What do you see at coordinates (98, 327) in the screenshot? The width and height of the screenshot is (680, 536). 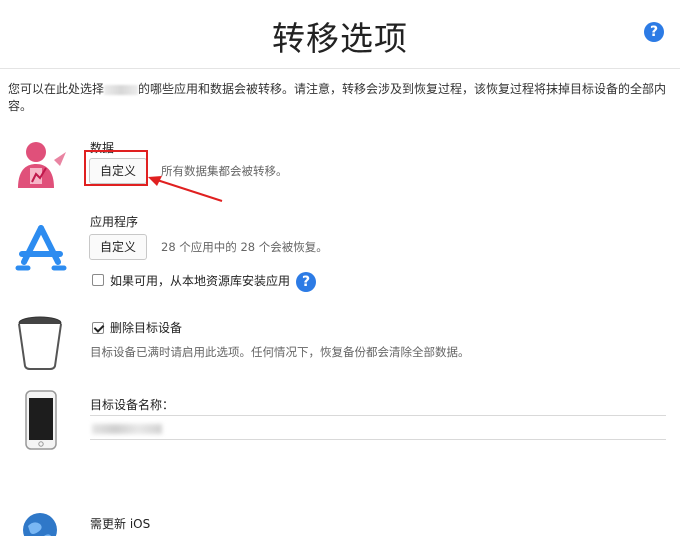 I see `erase-device-checkbox` at bounding box center [98, 327].